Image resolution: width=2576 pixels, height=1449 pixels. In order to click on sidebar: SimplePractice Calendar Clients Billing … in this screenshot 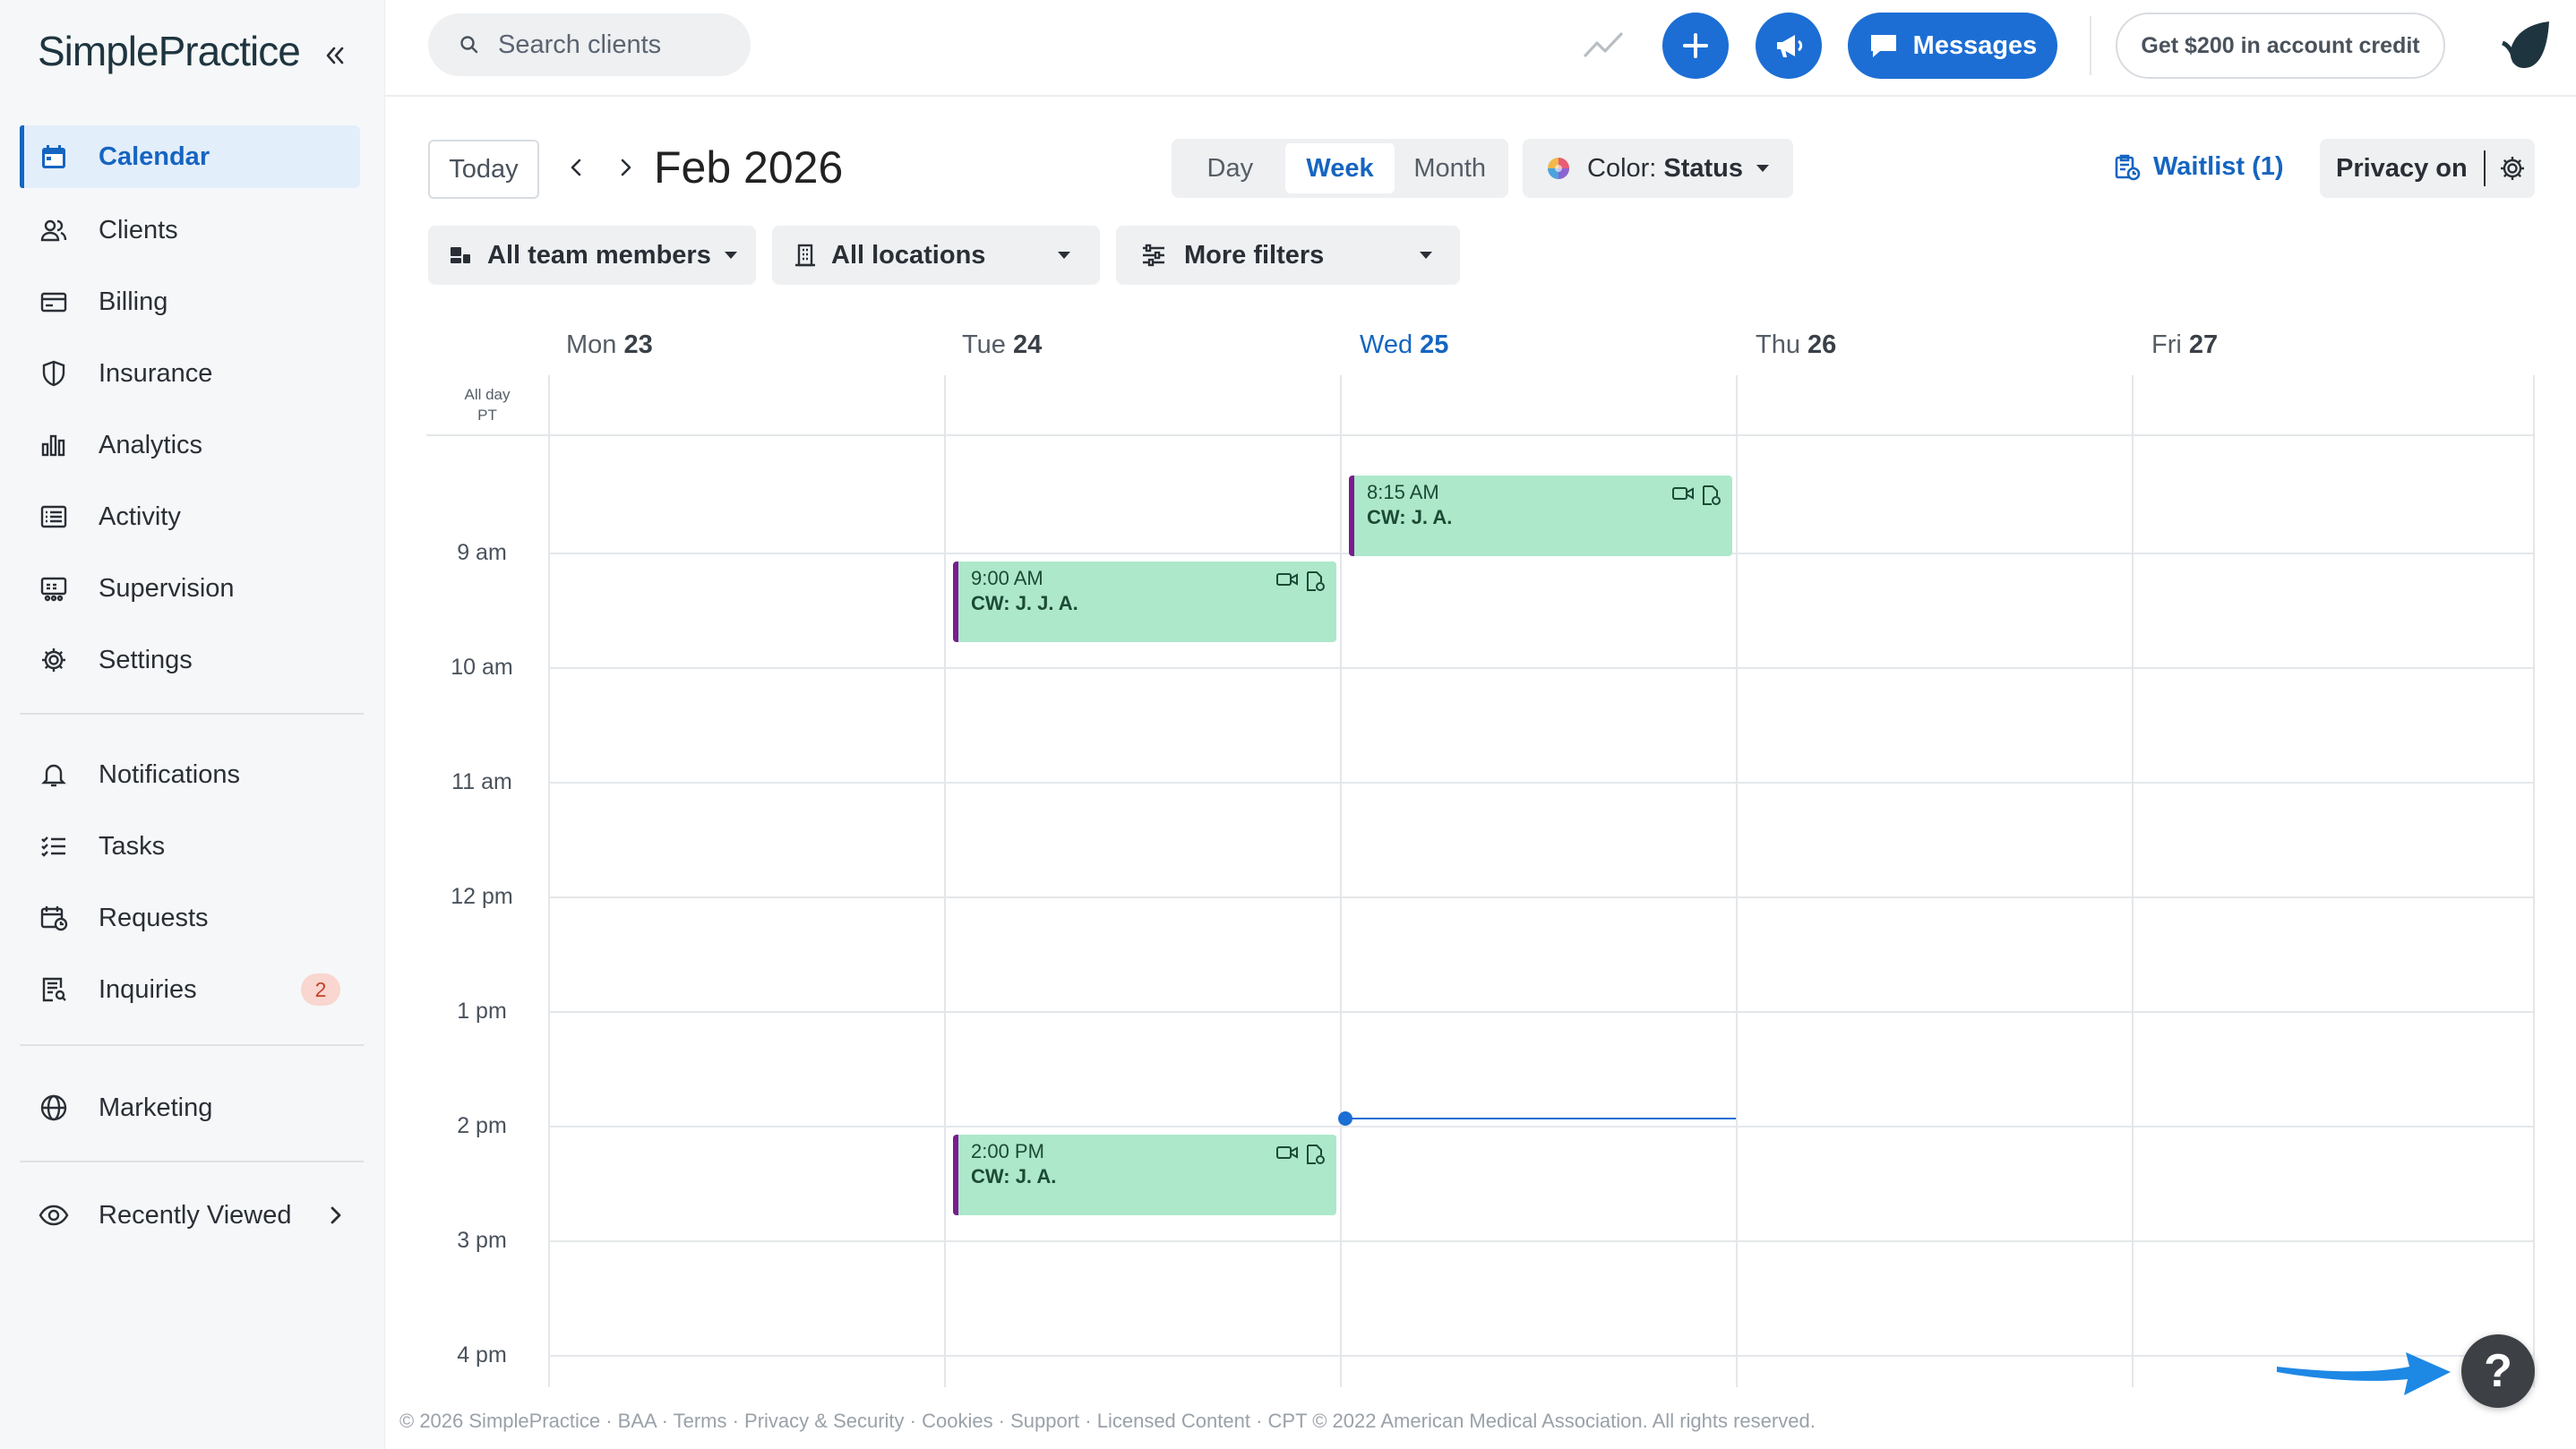, I will do `click(192, 724)`.